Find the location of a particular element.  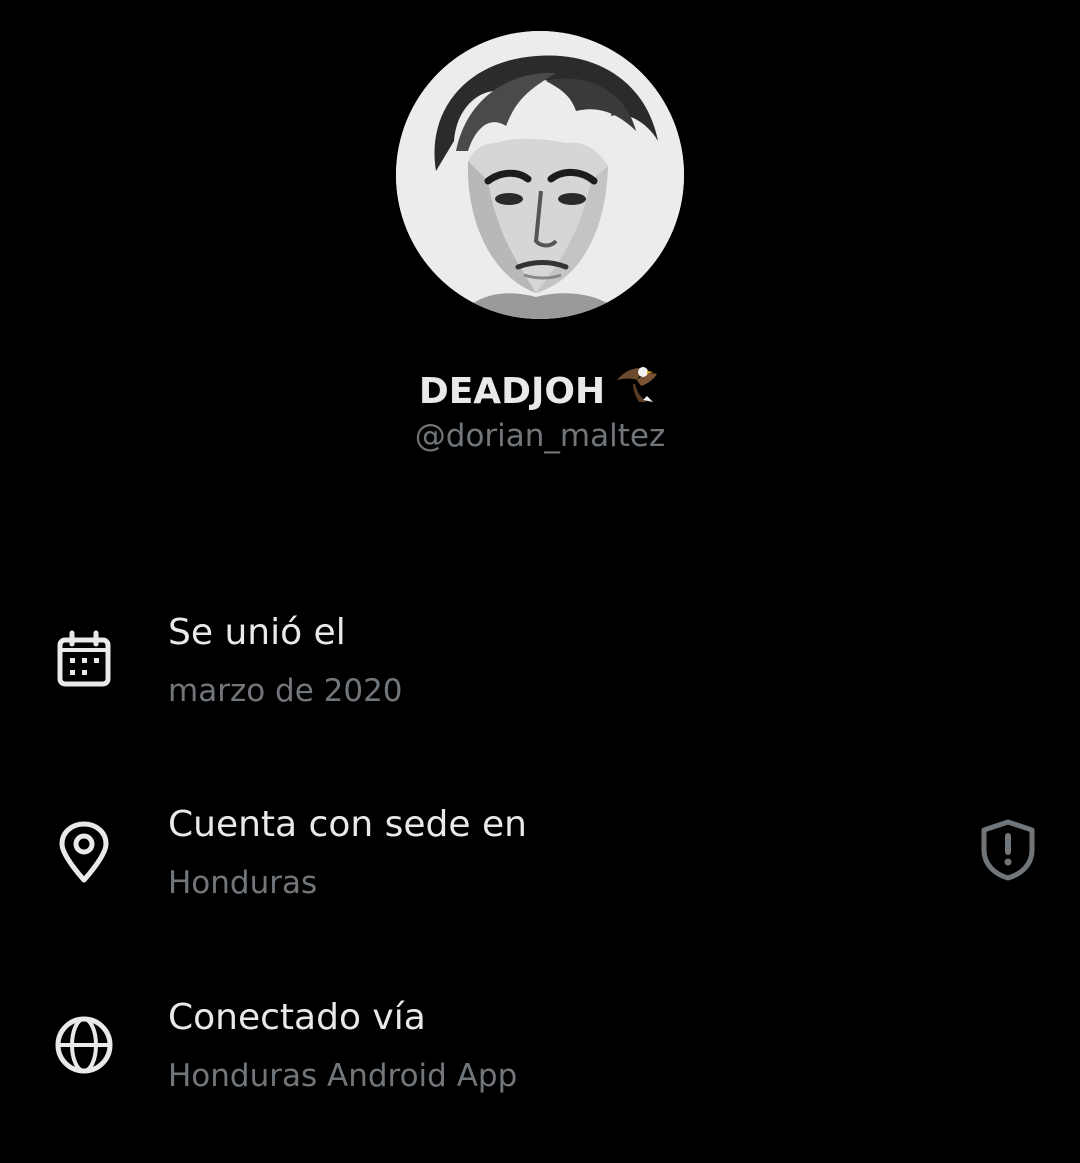

display-name: DEADJOH is located at coordinates (512, 391).